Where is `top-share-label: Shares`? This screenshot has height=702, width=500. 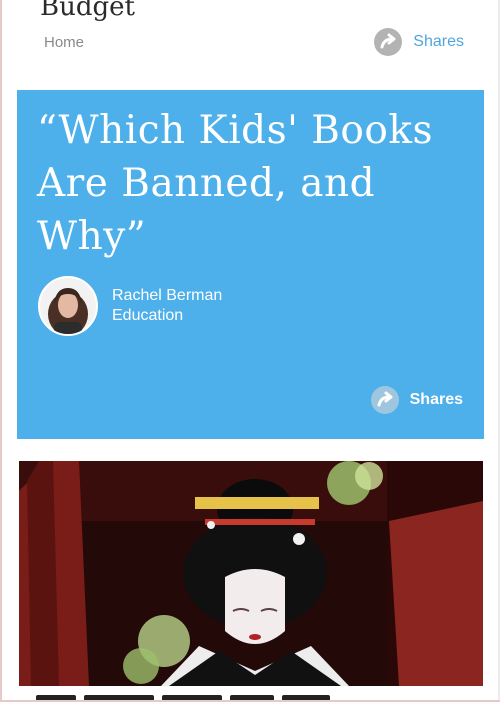
top-share-label: Shares is located at coordinates (438, 41).